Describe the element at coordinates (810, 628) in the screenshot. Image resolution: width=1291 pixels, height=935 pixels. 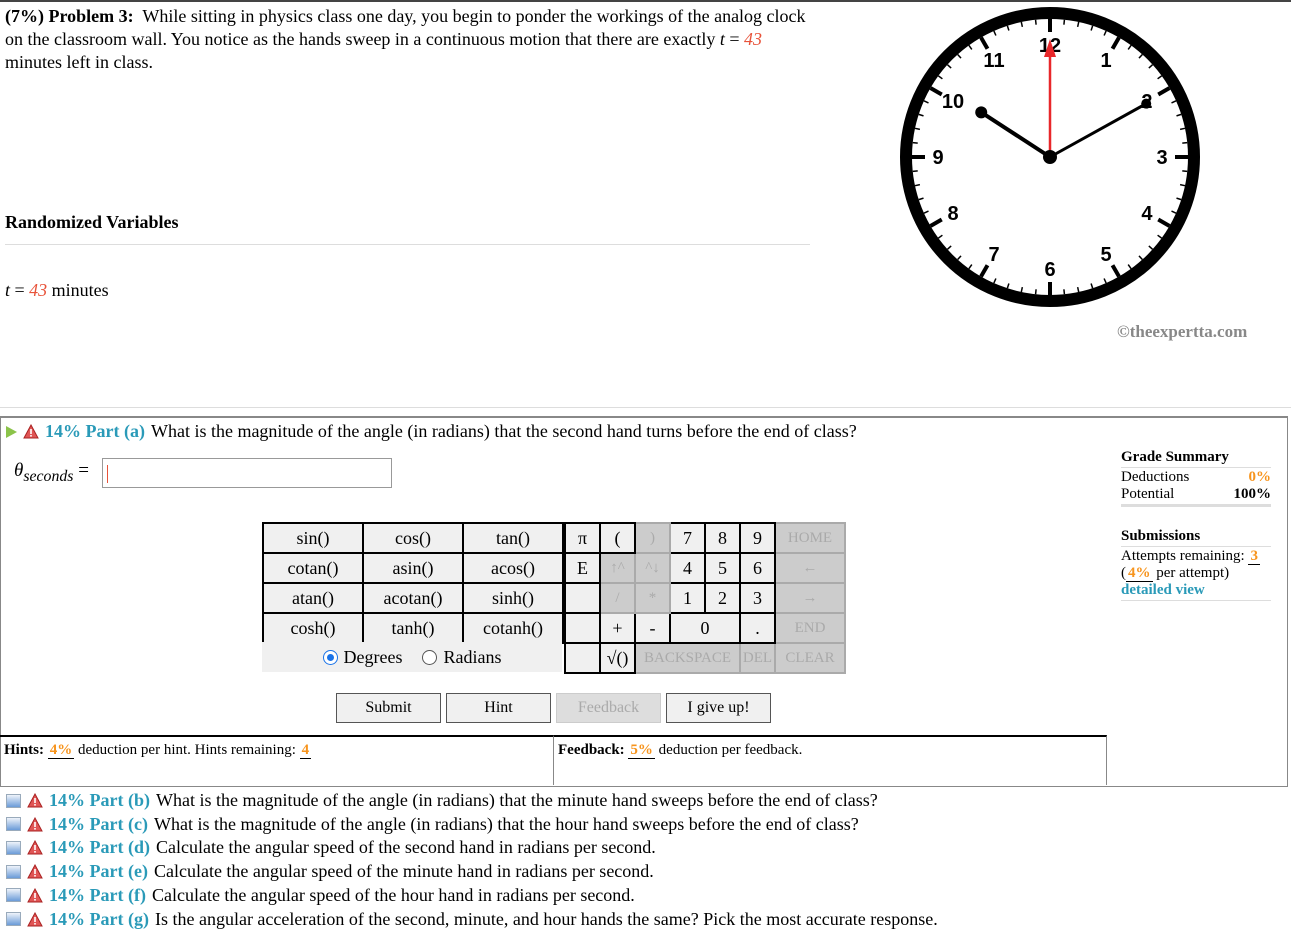
I see `key-end: END` at that location.